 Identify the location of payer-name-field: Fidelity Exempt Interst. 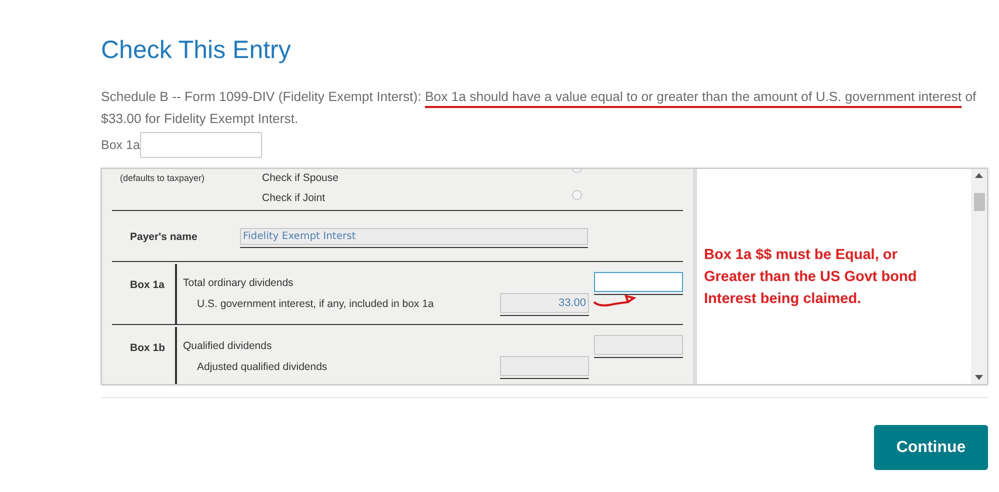
(414, 236).